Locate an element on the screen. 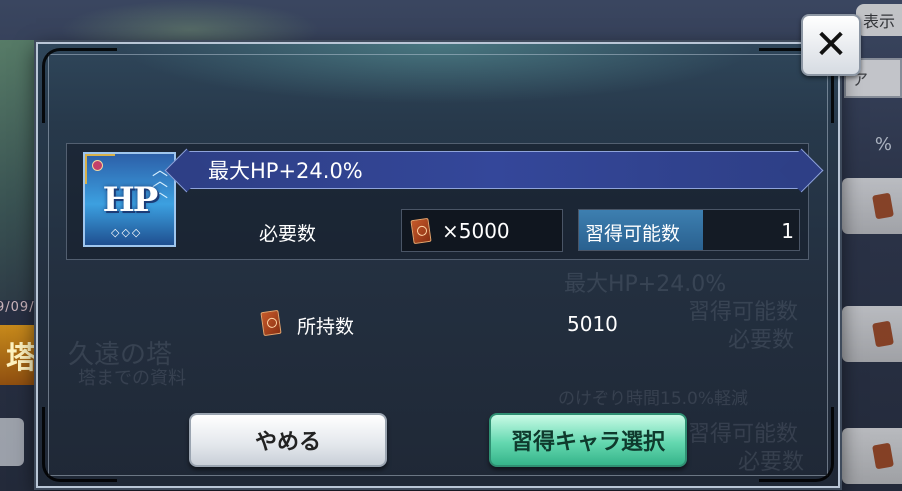  background-left-button is located at coordinates (12, 442).